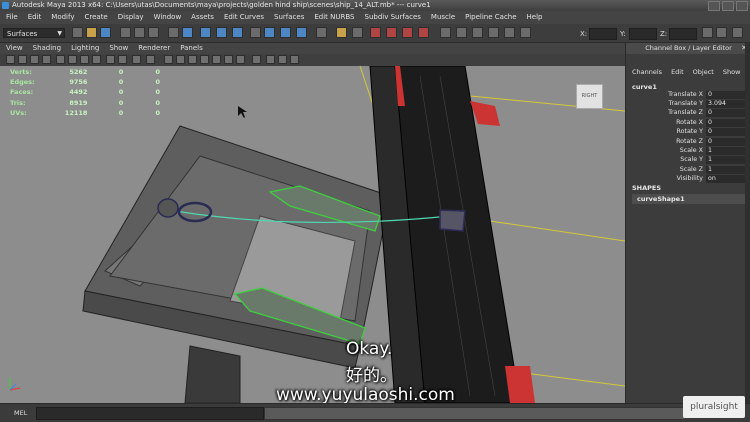  Describe the element at coordinates (122, 59) in the screenshot. I see `safe-action-icon` at that location.